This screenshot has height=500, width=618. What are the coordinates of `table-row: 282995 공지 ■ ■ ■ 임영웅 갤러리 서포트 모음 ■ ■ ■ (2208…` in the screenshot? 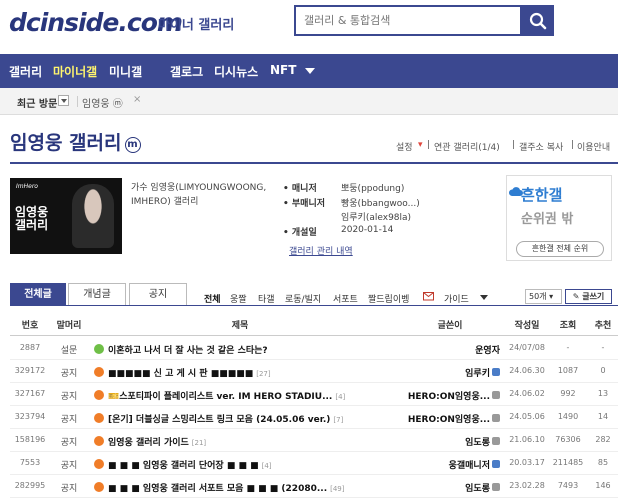 It's located at (314, 486).